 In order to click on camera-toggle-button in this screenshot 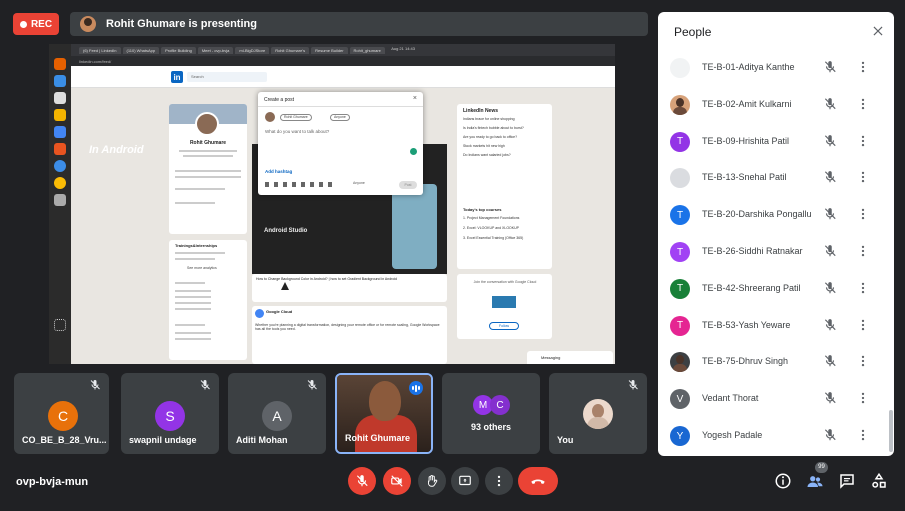, I will do `click(397, 481)`.